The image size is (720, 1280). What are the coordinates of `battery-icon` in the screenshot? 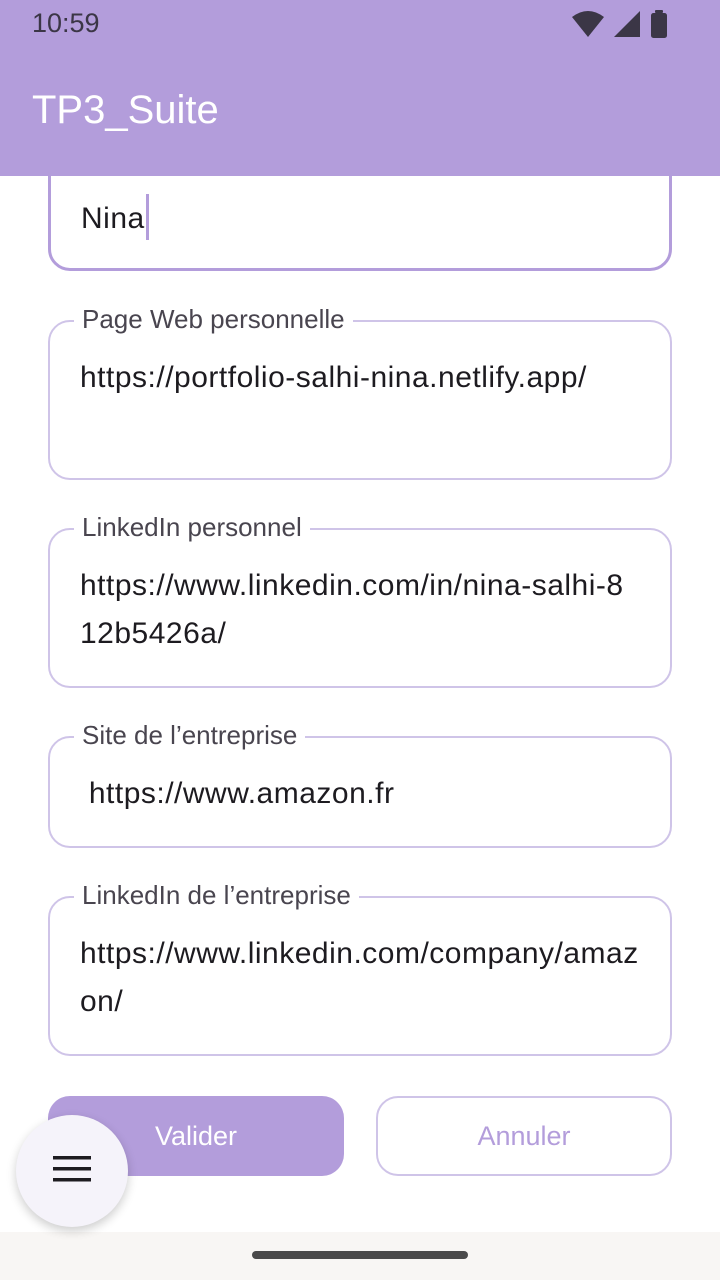 It's located at (659, 26).